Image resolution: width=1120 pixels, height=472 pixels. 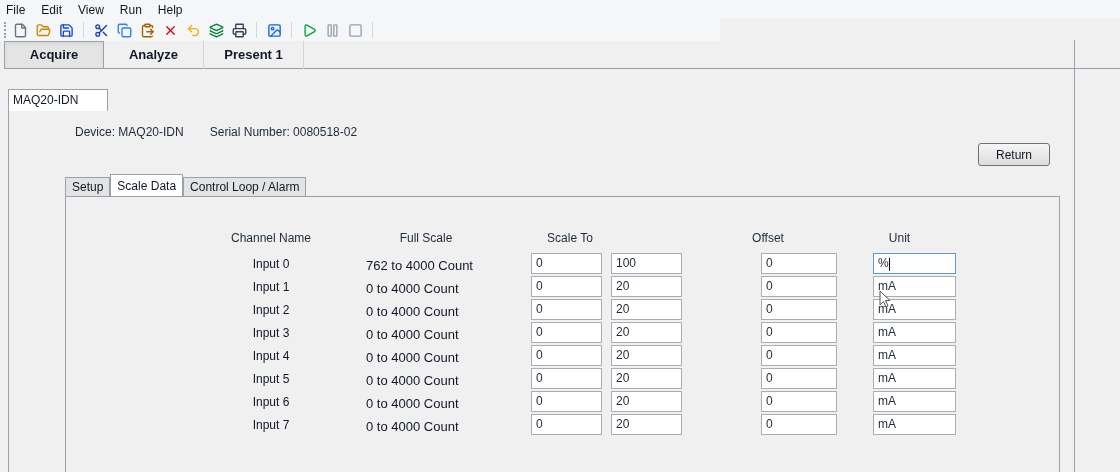 What do you see at coordinates (426, 238) in the screenshot?
I see `column-header: Full Scale` at bounding box center [426, 238].